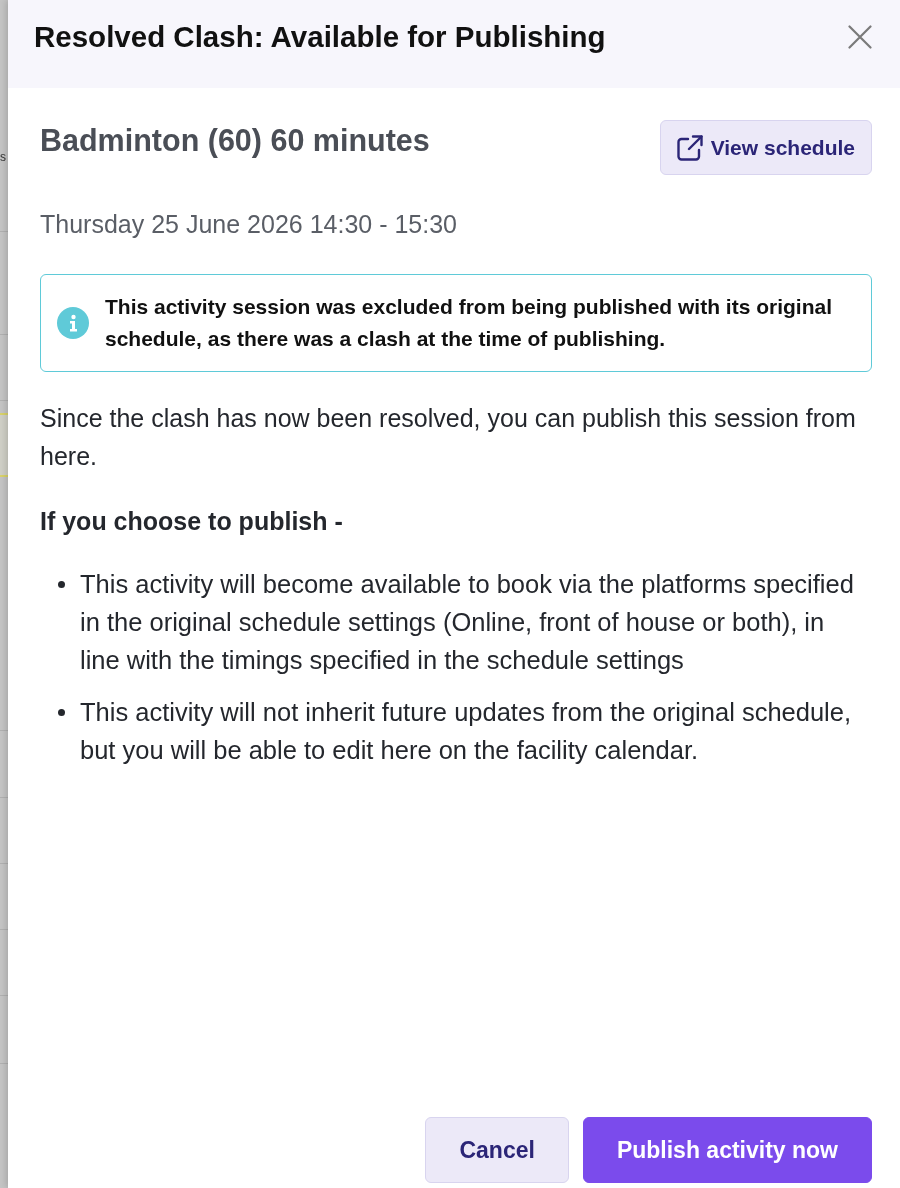  What do you see at coordinates (448, 437) in the screenshot?
I see `description-text: Since the clash has now been resolved, you can publish this session from here.` at bounding box center [448, 437].